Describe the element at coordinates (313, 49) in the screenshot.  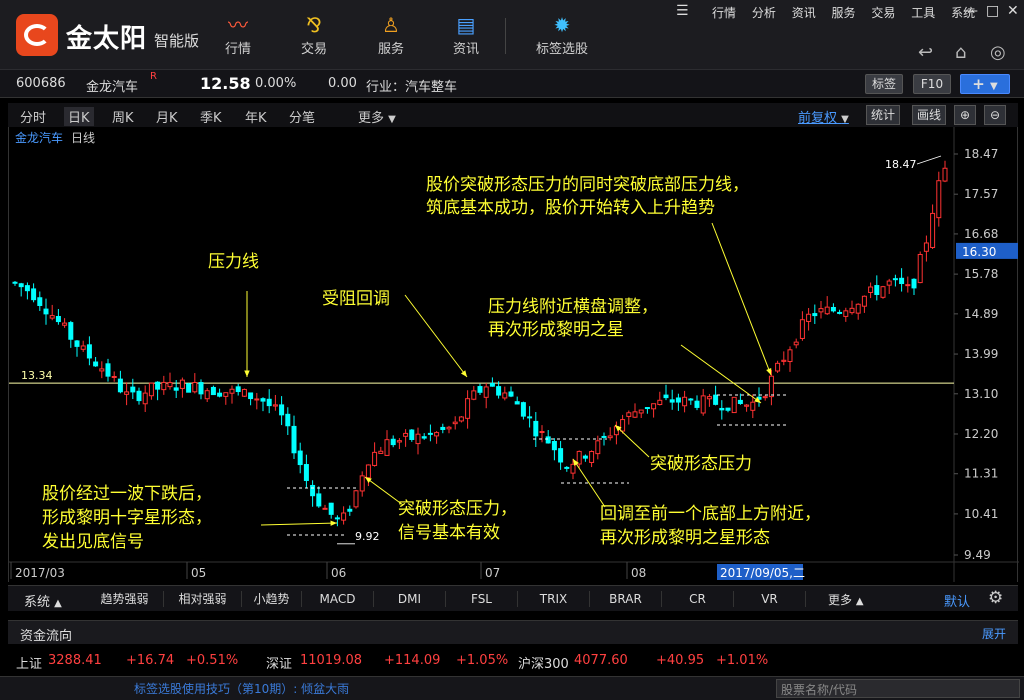
I see `nav-label: 交易` at that location.